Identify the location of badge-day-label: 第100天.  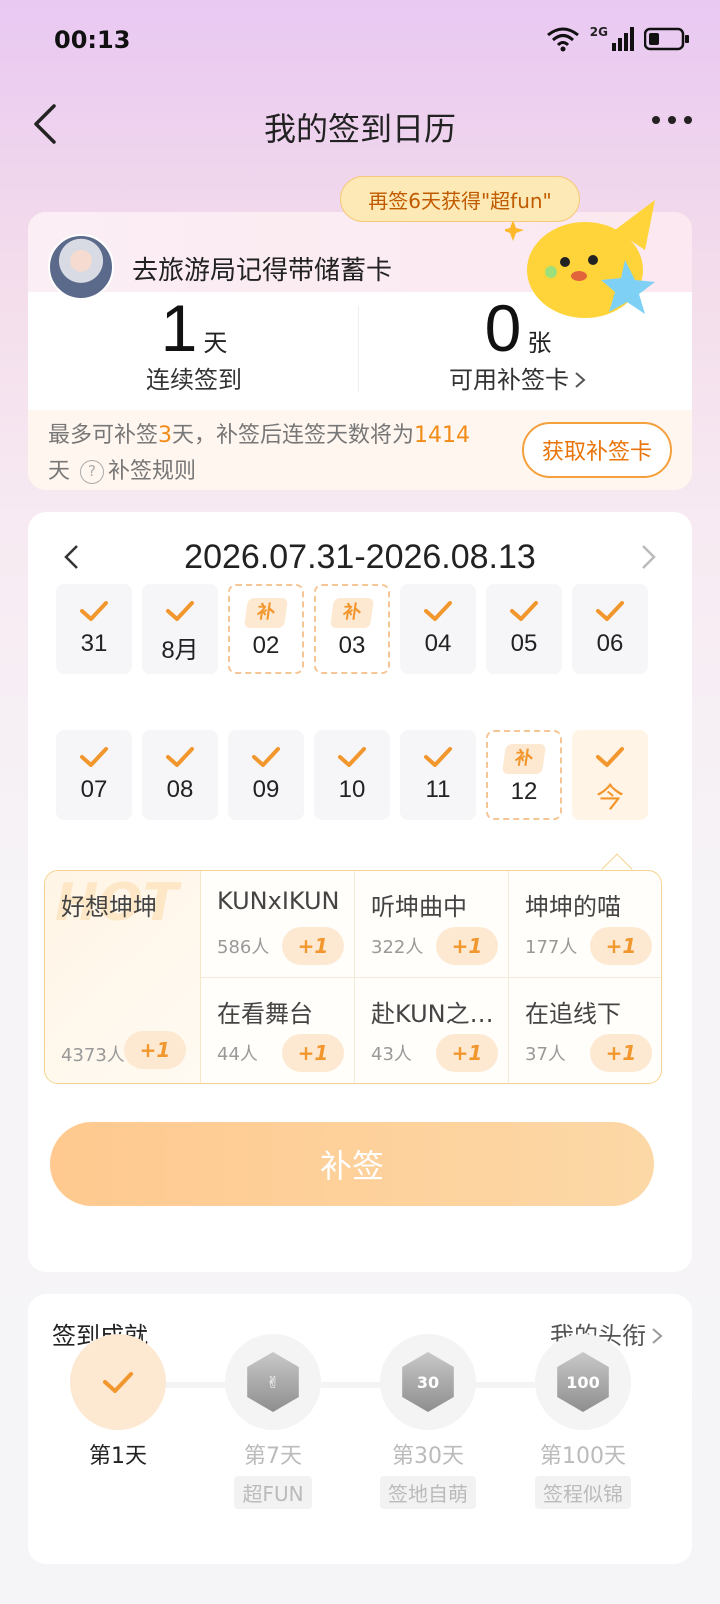
(583, 1456).